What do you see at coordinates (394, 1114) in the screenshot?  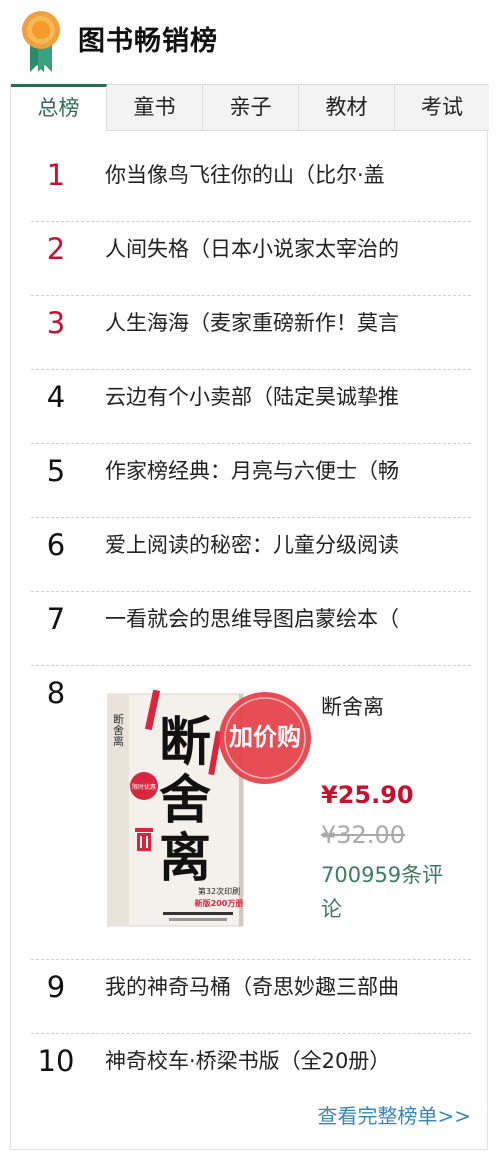 I see `view-full-list-link: 查看完整榜单>>` at bounding box center [394, 1114].